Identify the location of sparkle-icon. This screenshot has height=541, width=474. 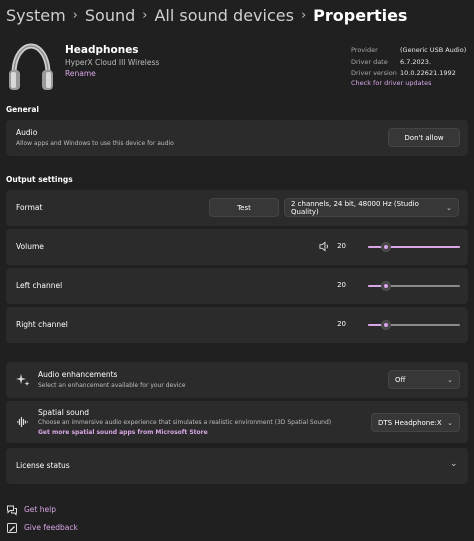
(23, 380).